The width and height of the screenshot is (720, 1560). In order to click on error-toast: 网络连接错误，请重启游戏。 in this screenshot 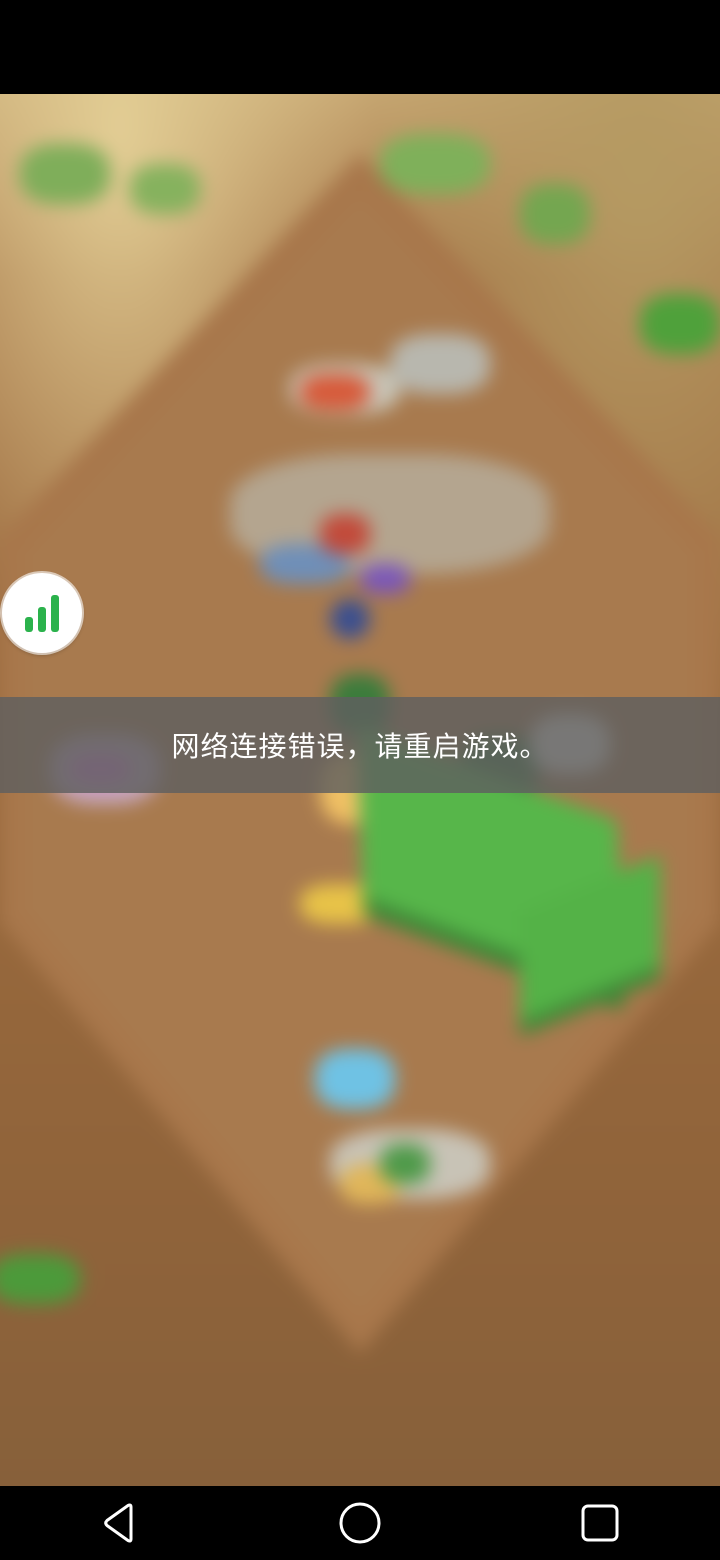, I will do `click(360, 745)`.